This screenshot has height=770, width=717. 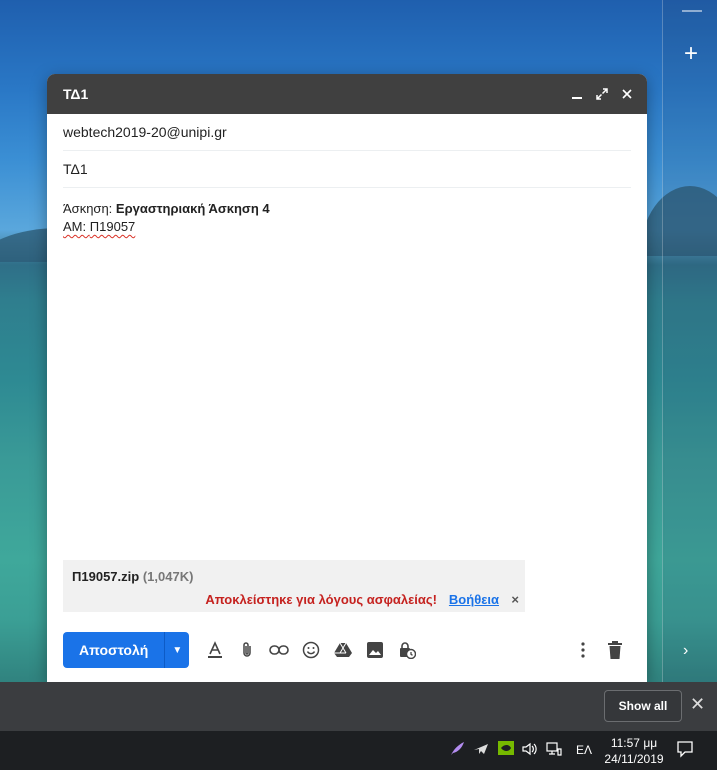 What do you see at coordinates (634, 743) in the screenshot?
I see `clock-time: 11:57 μμ` at bounding box center [634, 743].